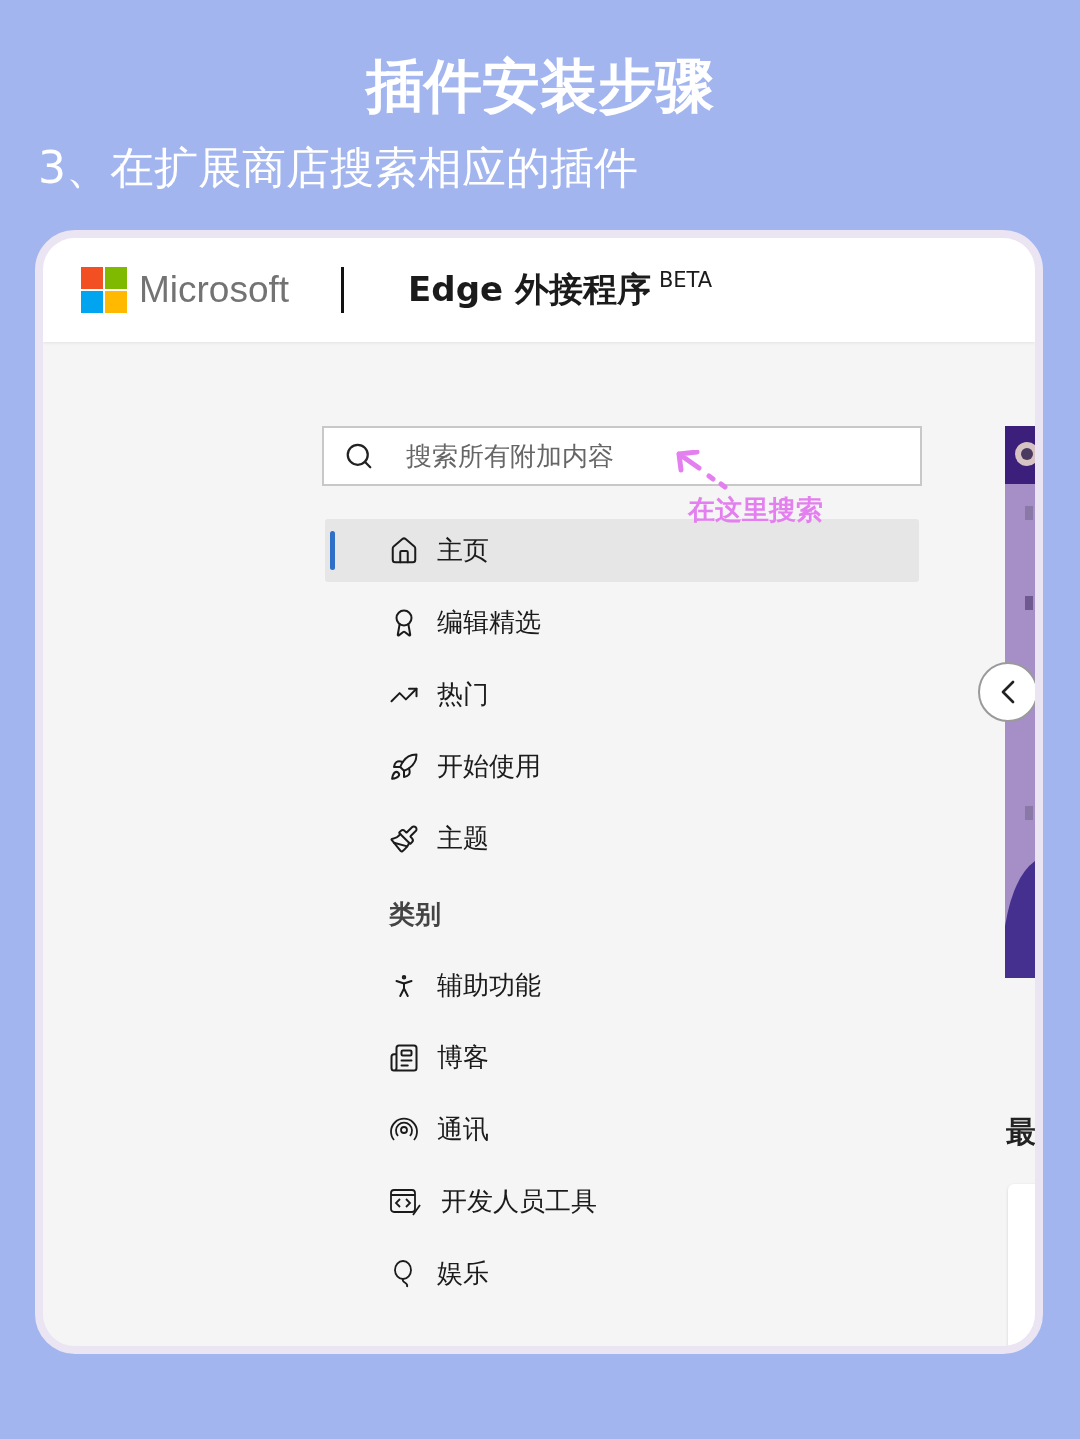 The height and width of the screenshot is (1439, 1080). Describe the element at coordinates (622, 985) in the screenshot. I see `category-item: 辅助功能` at that location.